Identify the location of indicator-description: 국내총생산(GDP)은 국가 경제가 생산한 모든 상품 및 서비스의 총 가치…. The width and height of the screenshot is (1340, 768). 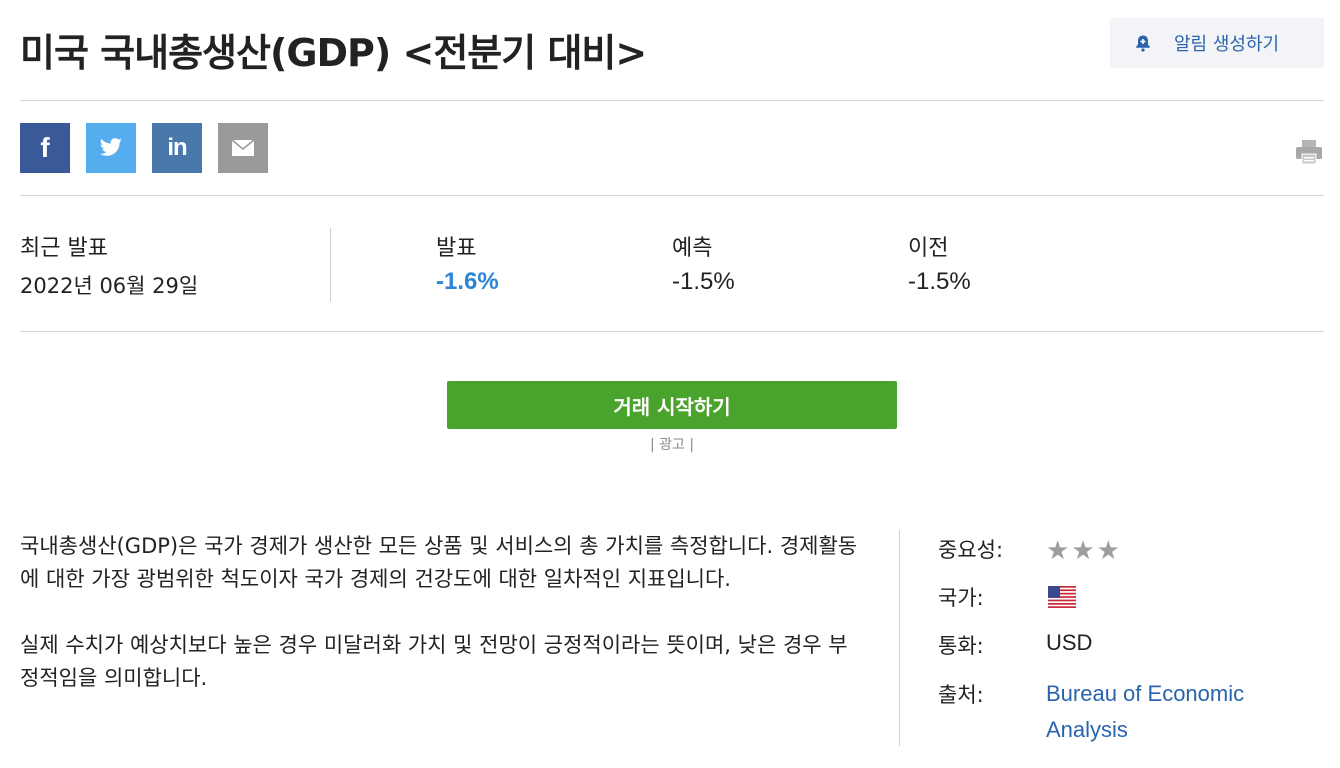
(440, 612).